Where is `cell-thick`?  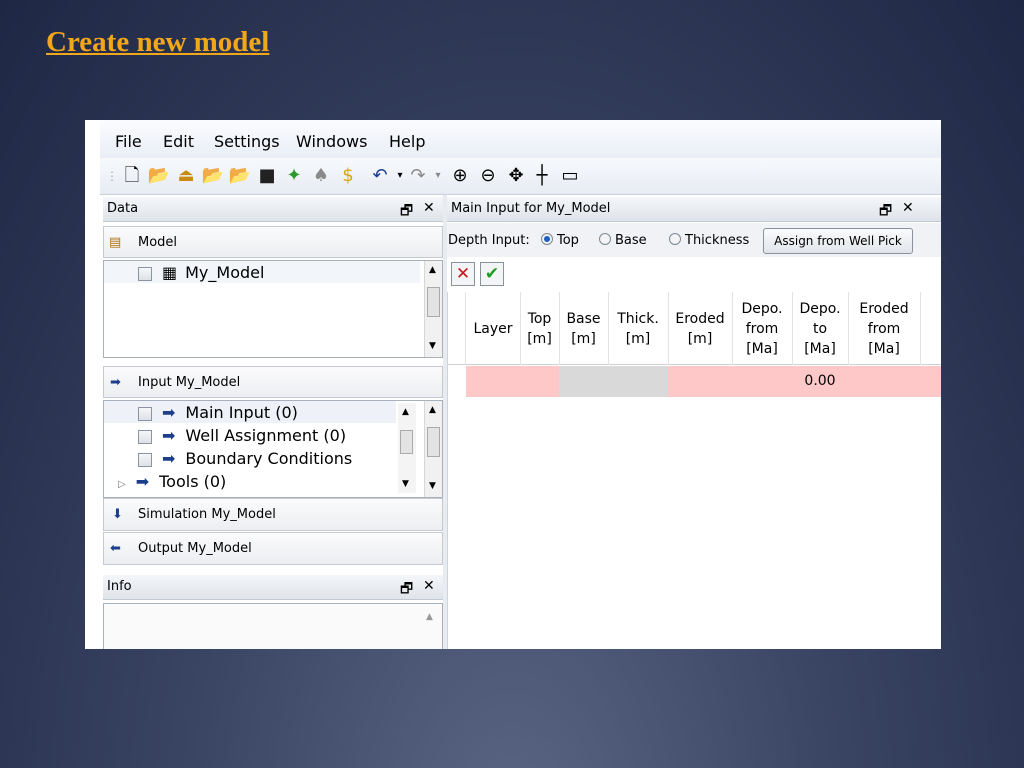
cell-thick is located at coordinates (638, 381).